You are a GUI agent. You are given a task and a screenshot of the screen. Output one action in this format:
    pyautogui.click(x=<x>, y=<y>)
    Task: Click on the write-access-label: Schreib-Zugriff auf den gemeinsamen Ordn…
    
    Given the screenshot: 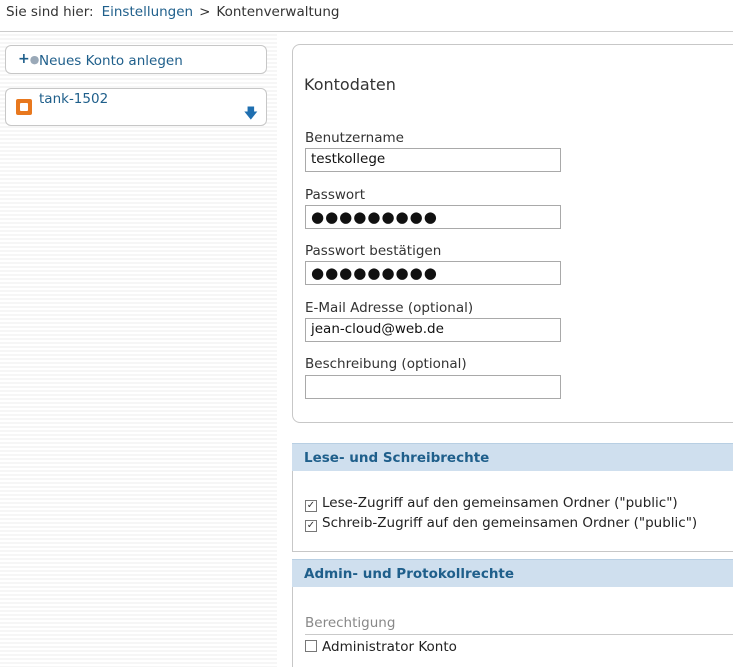 What is the action you would take?
    pyautogui.click(x=510, y=523)
    